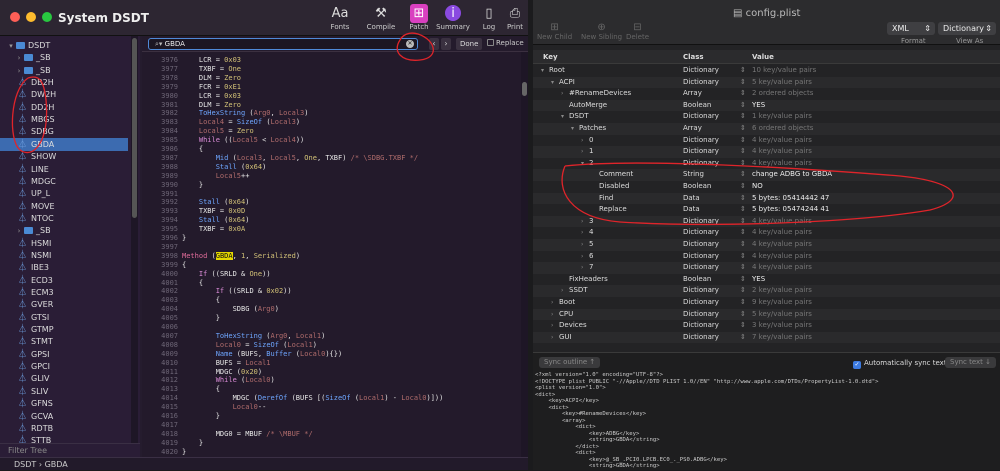 The width and height of the screenshot is (1000, 471). Describe the element at coordinates (592, 129) in the screenshot. I see `plist-key: Patches` at that location.